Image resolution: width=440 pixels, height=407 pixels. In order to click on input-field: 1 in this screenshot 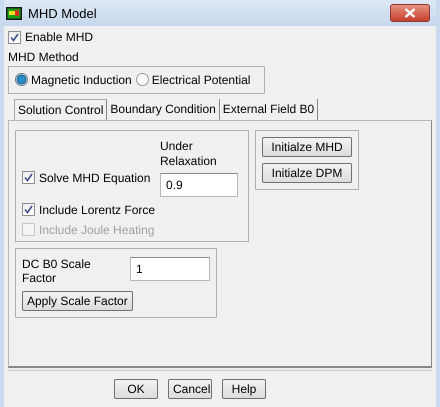, I will do `click(170, 268)`.